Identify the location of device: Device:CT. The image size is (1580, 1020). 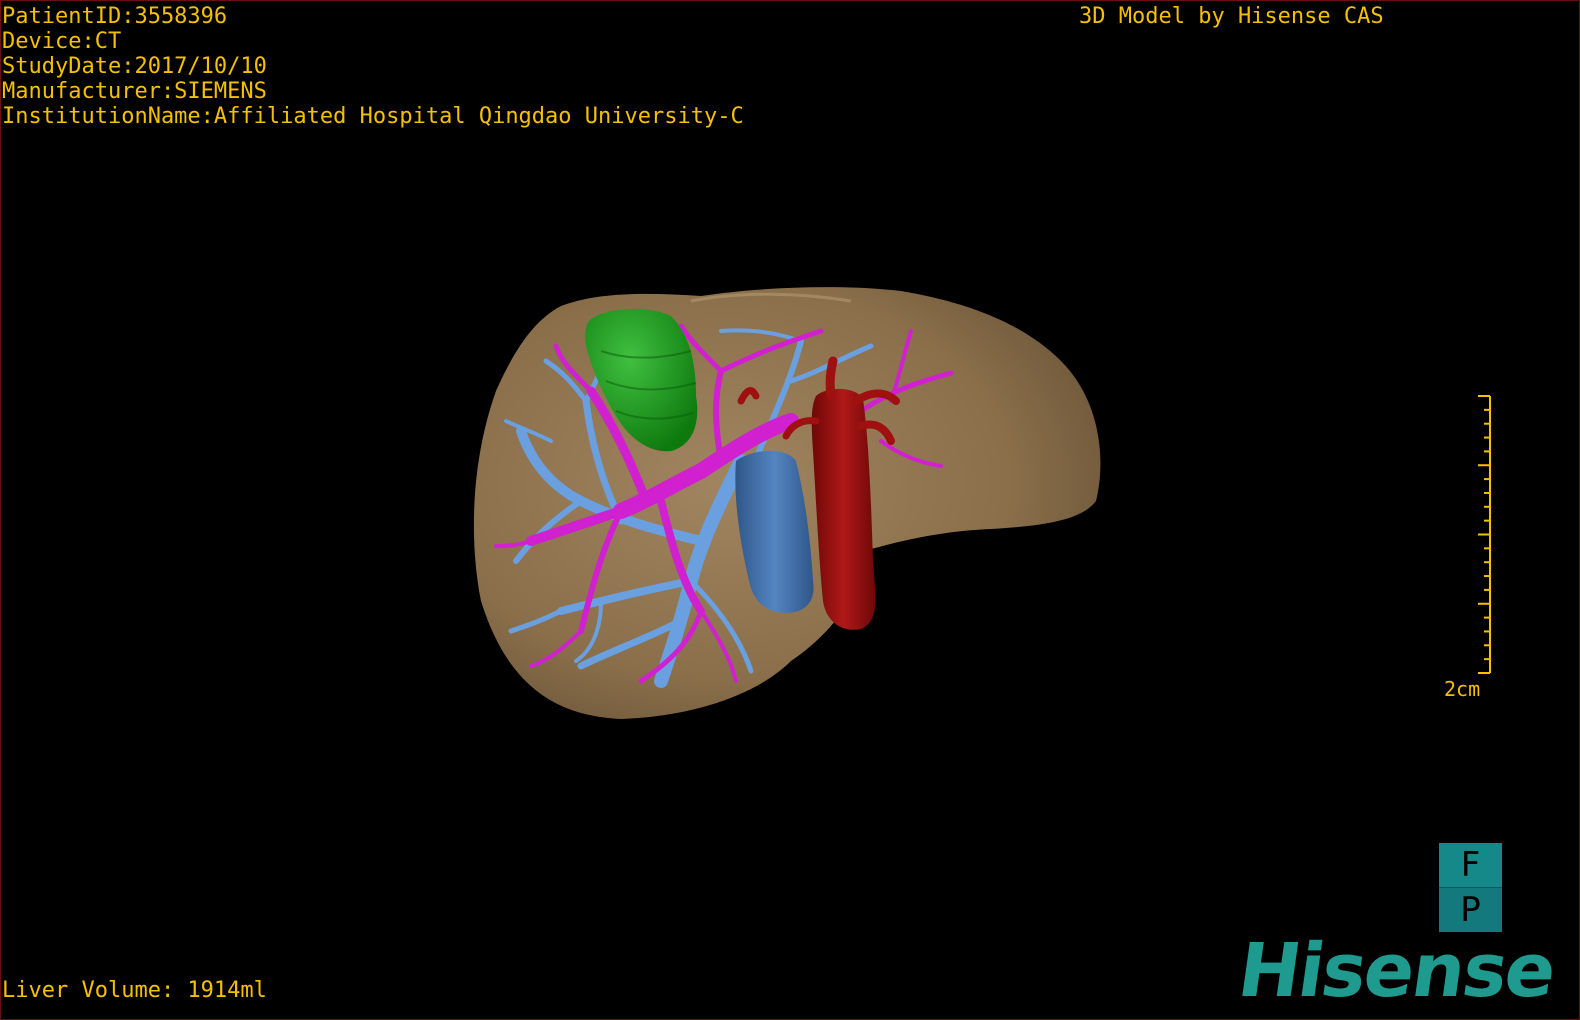
(62, 41).